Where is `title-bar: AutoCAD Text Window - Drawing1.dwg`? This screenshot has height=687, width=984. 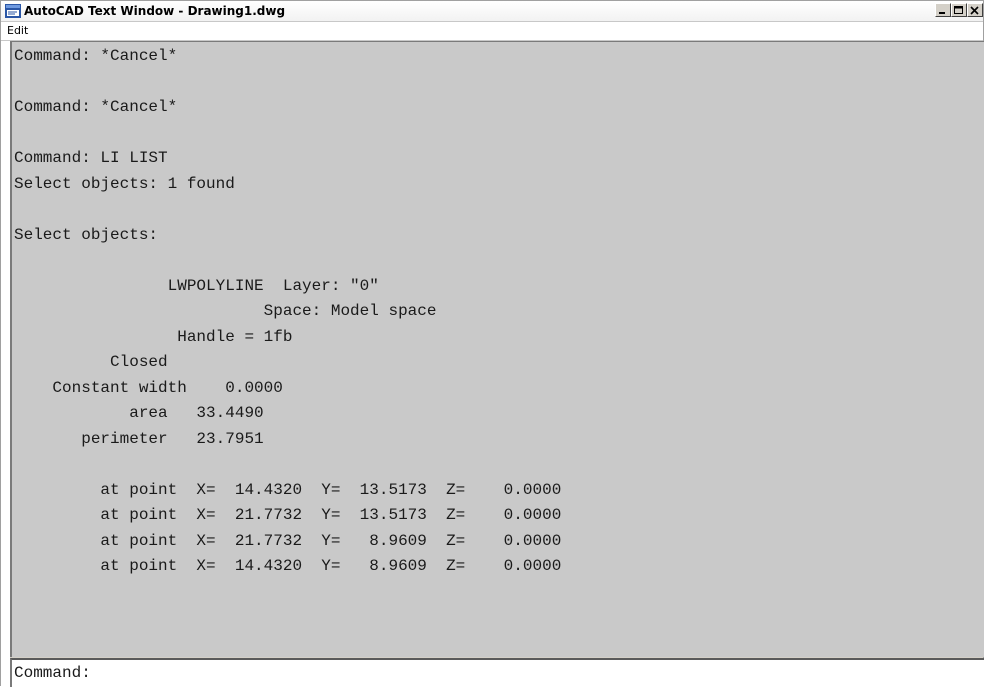
title-bar: AutoCAD Text Window - Drawing1.dwg is located at coordinates (492, 11).